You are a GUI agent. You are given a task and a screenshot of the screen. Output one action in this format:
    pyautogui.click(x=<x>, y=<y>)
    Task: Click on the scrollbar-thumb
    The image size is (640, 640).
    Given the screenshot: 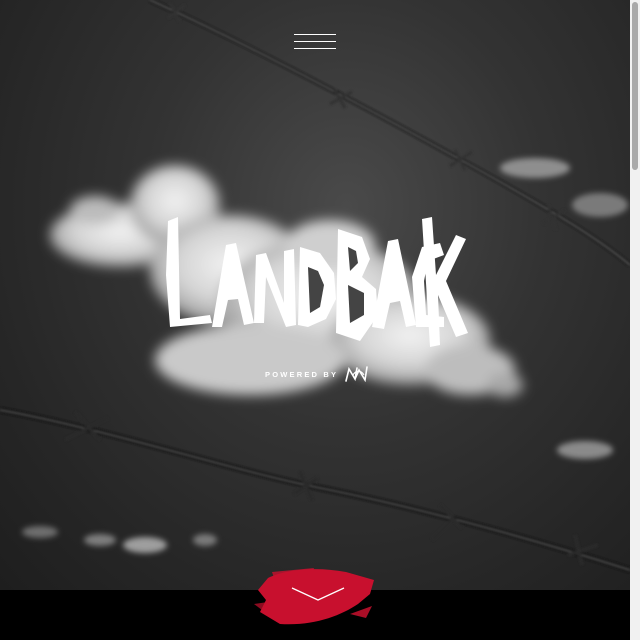 What is the action you would take?
    pyautogui.click(x=635, y=86)
    